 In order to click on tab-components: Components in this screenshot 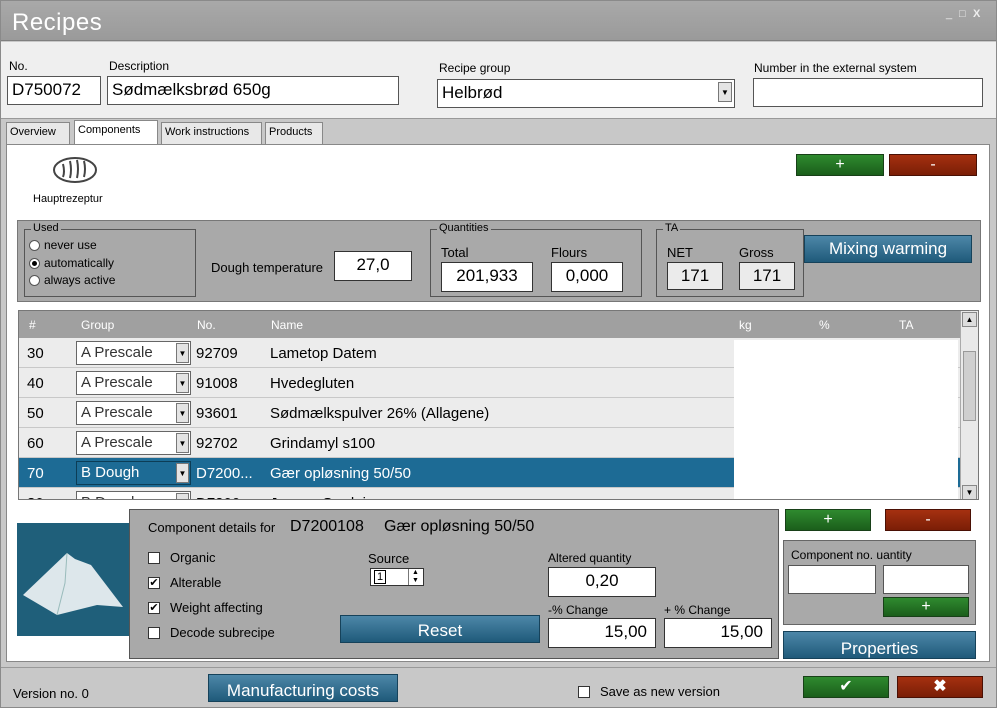, I will do `click(116, 132)`.